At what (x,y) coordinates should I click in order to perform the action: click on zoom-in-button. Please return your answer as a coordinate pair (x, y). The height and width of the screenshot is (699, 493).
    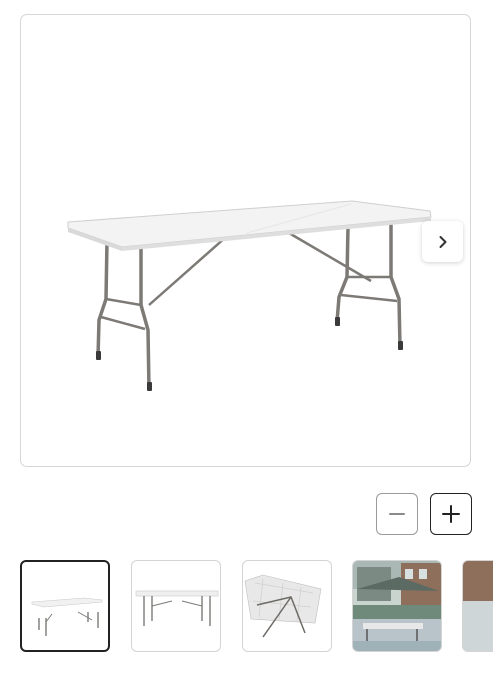
    Looking at the image, I should click on (451, 514).